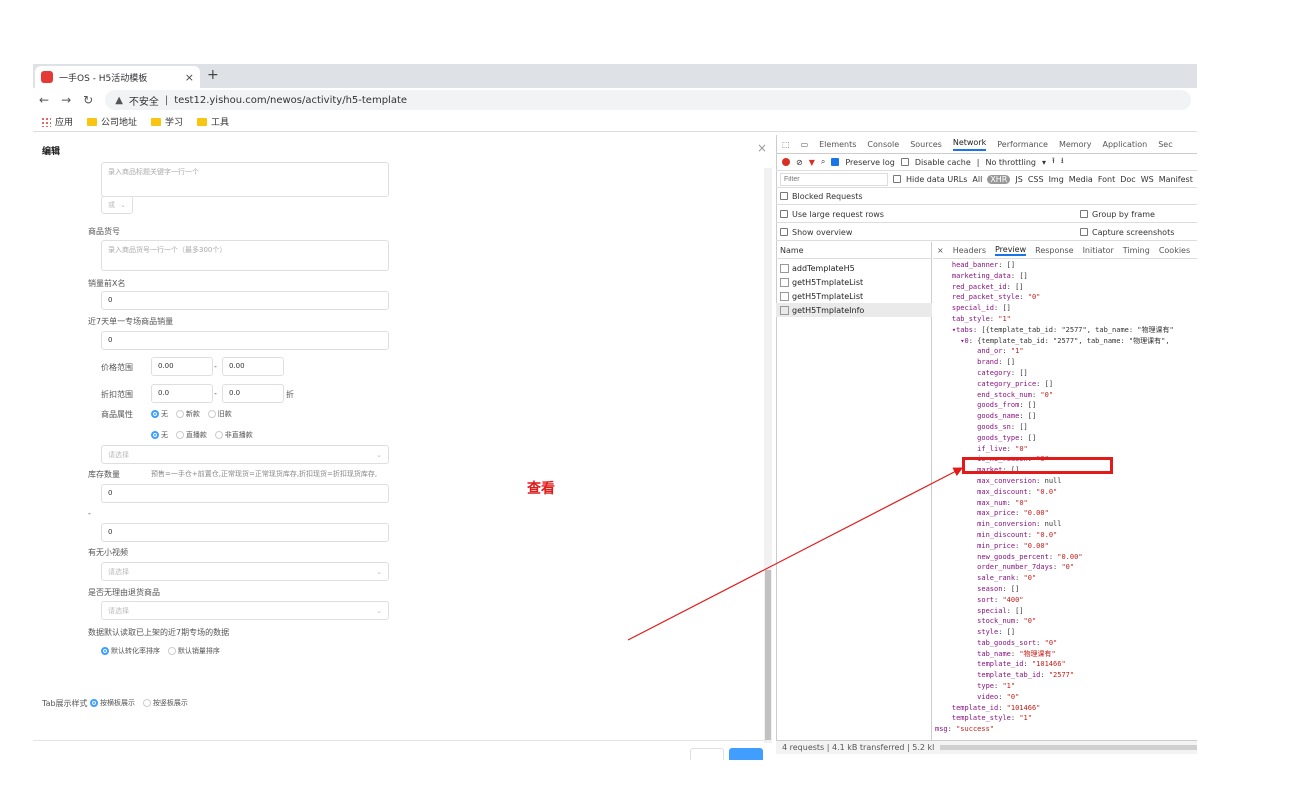 The height and width of the screenshot is (807, 1297). What do you see at coordinates (999, 179) in the screenshot?
I see `filter-type-xhr: XHR` at bounding box center [999, 179].